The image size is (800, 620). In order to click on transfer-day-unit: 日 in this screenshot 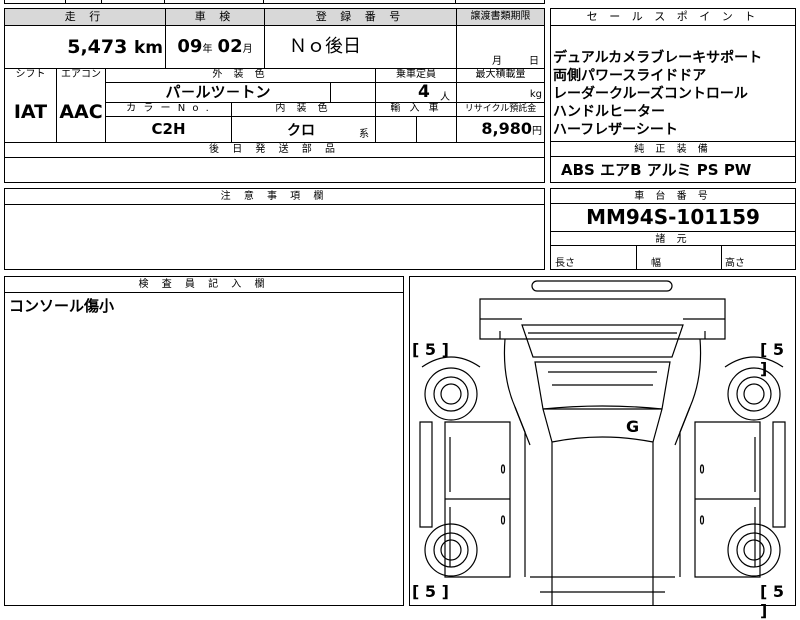, I will do `click(534, 61)`.